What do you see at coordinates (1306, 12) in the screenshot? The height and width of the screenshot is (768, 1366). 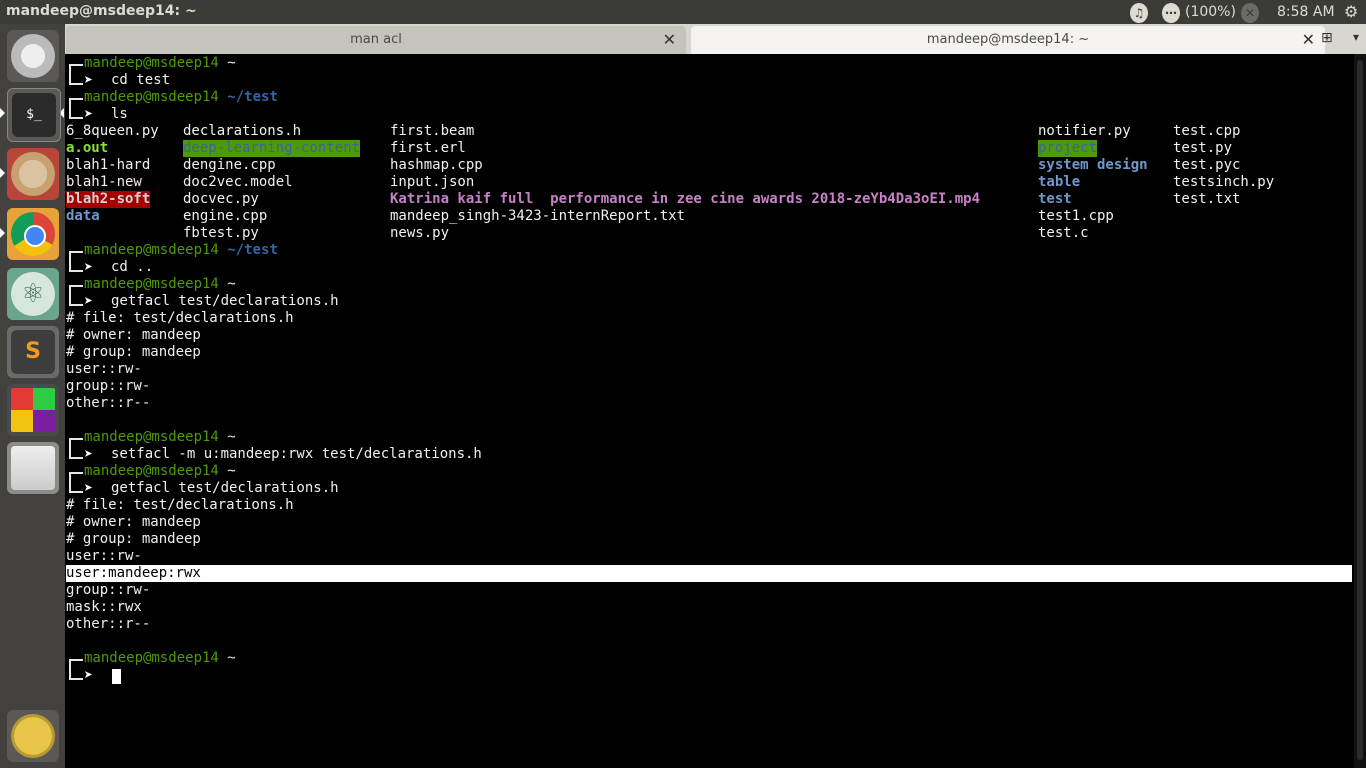 I see `clock: 8:58 AM` at bounding box center [1306, 12].